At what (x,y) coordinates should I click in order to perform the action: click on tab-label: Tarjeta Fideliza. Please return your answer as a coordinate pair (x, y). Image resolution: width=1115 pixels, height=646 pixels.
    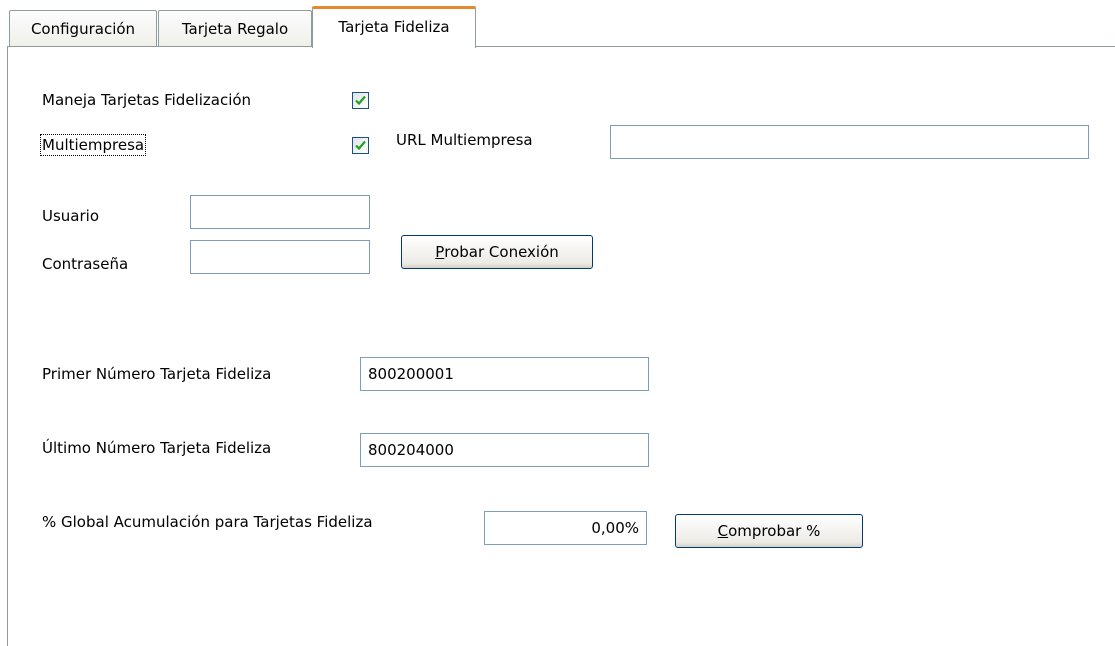
    Looking at the image, I should click on (394, 27).